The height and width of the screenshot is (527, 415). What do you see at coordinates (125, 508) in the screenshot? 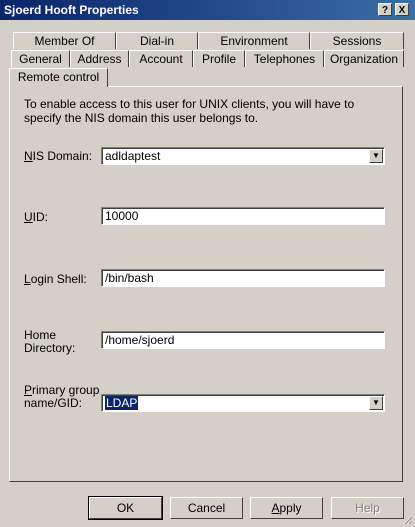
I see `ok-button: OK` at bounding box center [125, 508].